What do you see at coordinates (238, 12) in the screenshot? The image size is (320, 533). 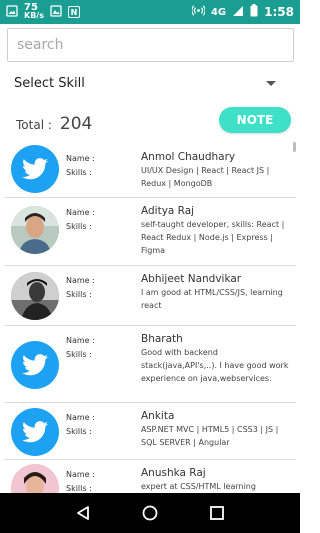 I see `signal-icon` at bounding box center [238, 12].